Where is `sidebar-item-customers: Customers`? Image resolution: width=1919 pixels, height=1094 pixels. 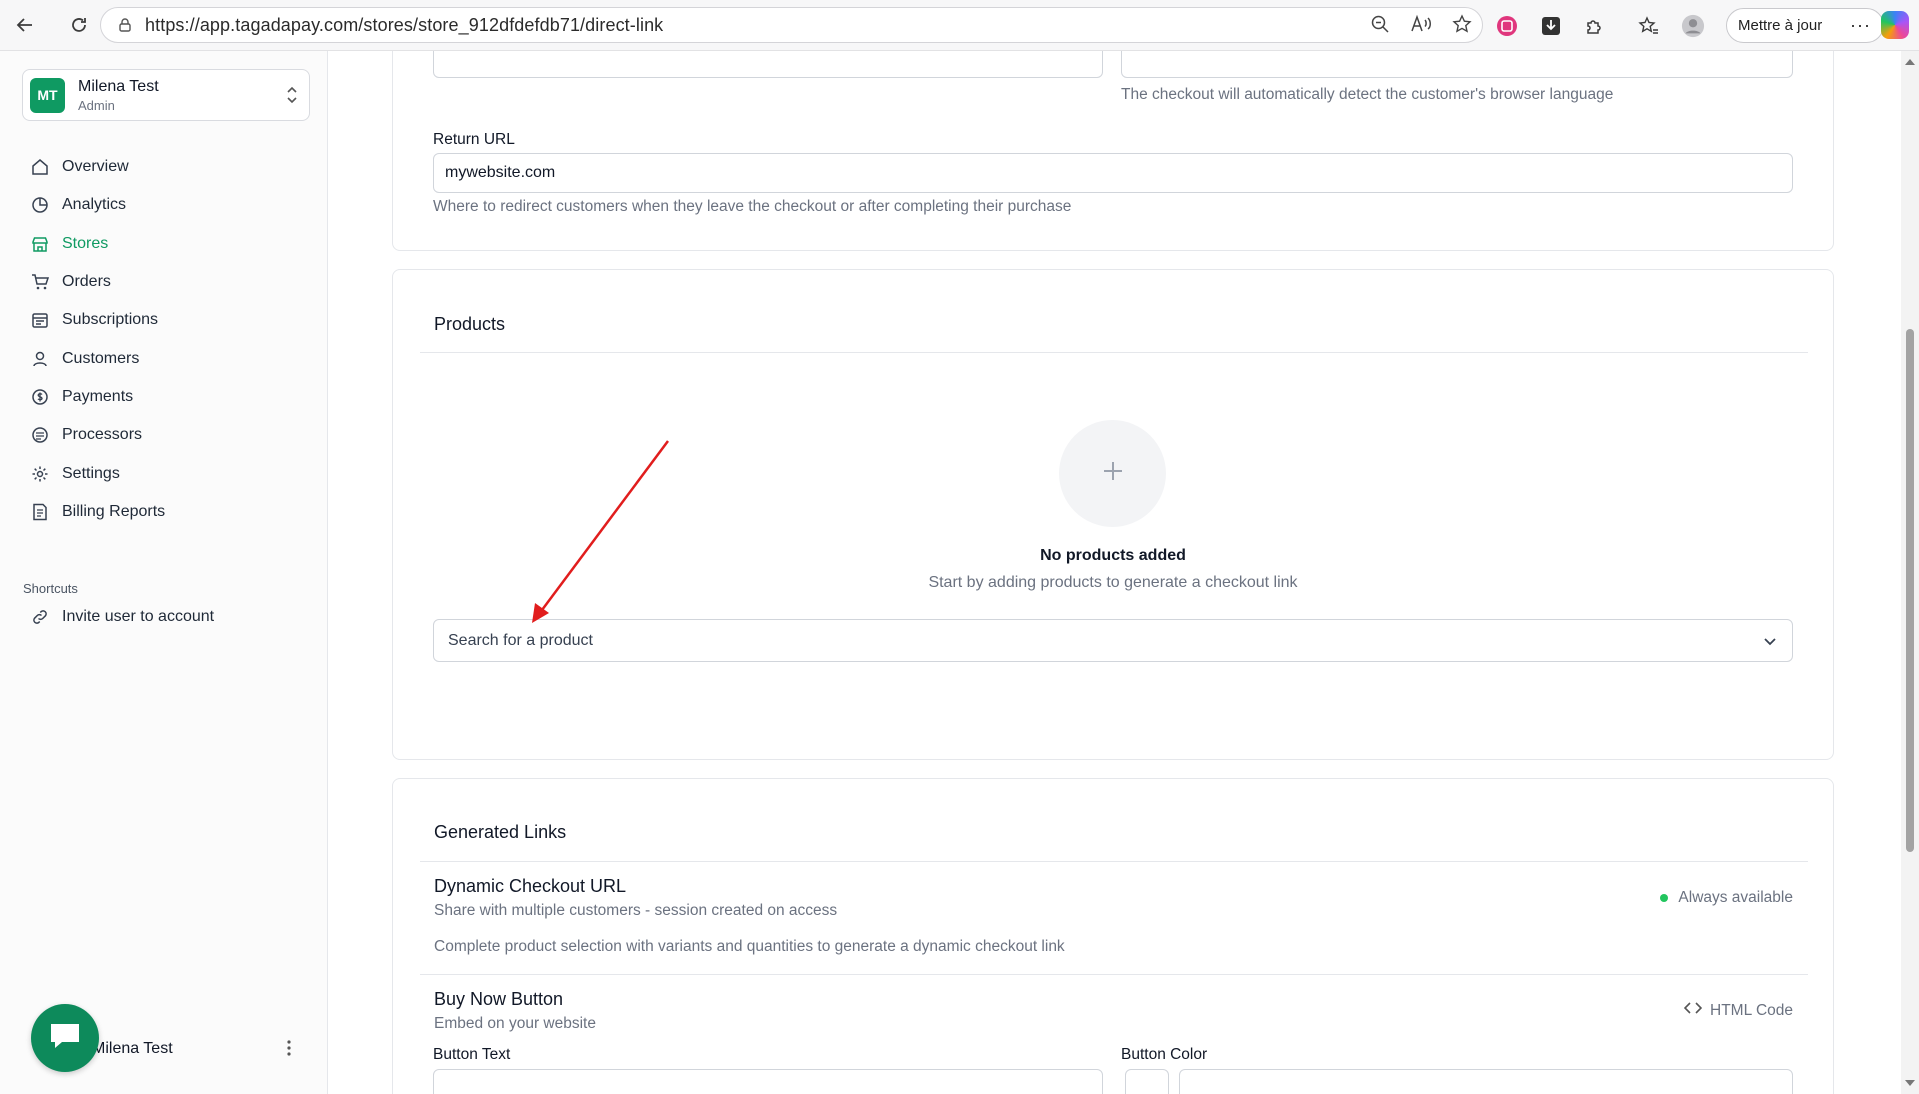 sidebar-item-customers: Customers is located at coordinates (167, 358).